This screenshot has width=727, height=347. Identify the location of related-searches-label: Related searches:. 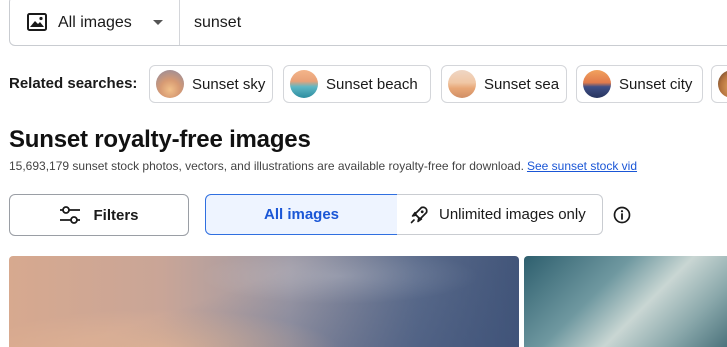
(73, 83).